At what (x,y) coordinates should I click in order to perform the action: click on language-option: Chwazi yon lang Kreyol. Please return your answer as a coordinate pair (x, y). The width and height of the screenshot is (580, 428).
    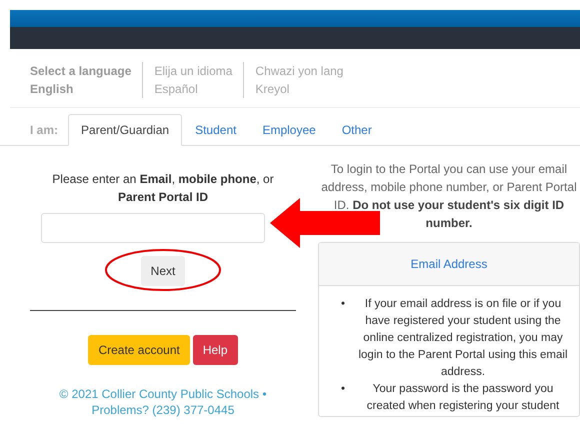
    Looking at the image, I should click on (298, 80).